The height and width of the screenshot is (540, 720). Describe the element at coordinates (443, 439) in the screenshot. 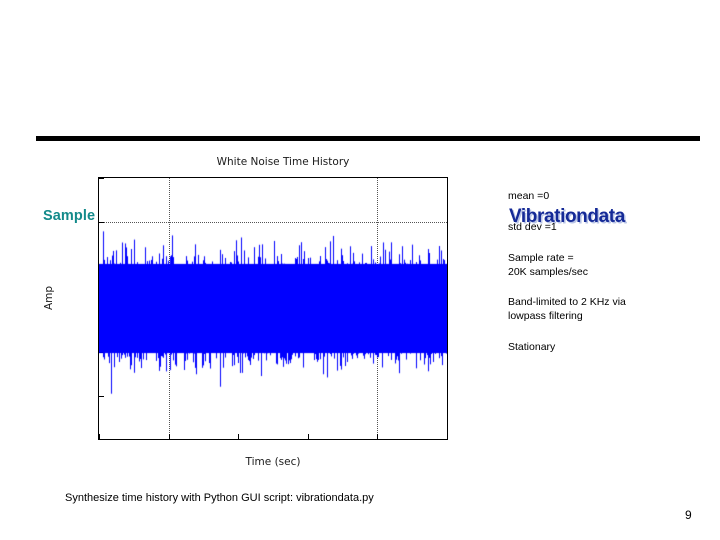

I see `x-tick-label: 10` at that location.